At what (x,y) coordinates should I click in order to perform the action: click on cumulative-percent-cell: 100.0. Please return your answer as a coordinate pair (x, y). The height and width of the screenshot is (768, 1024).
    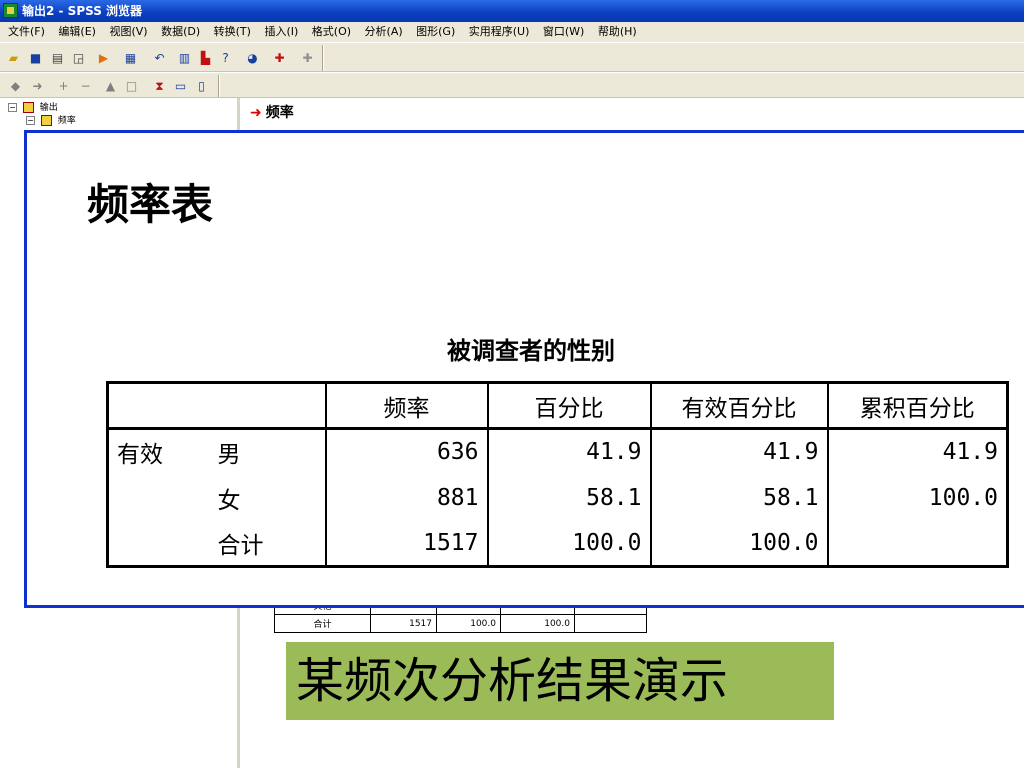
    Looking at the image, I should click on (917, 497).